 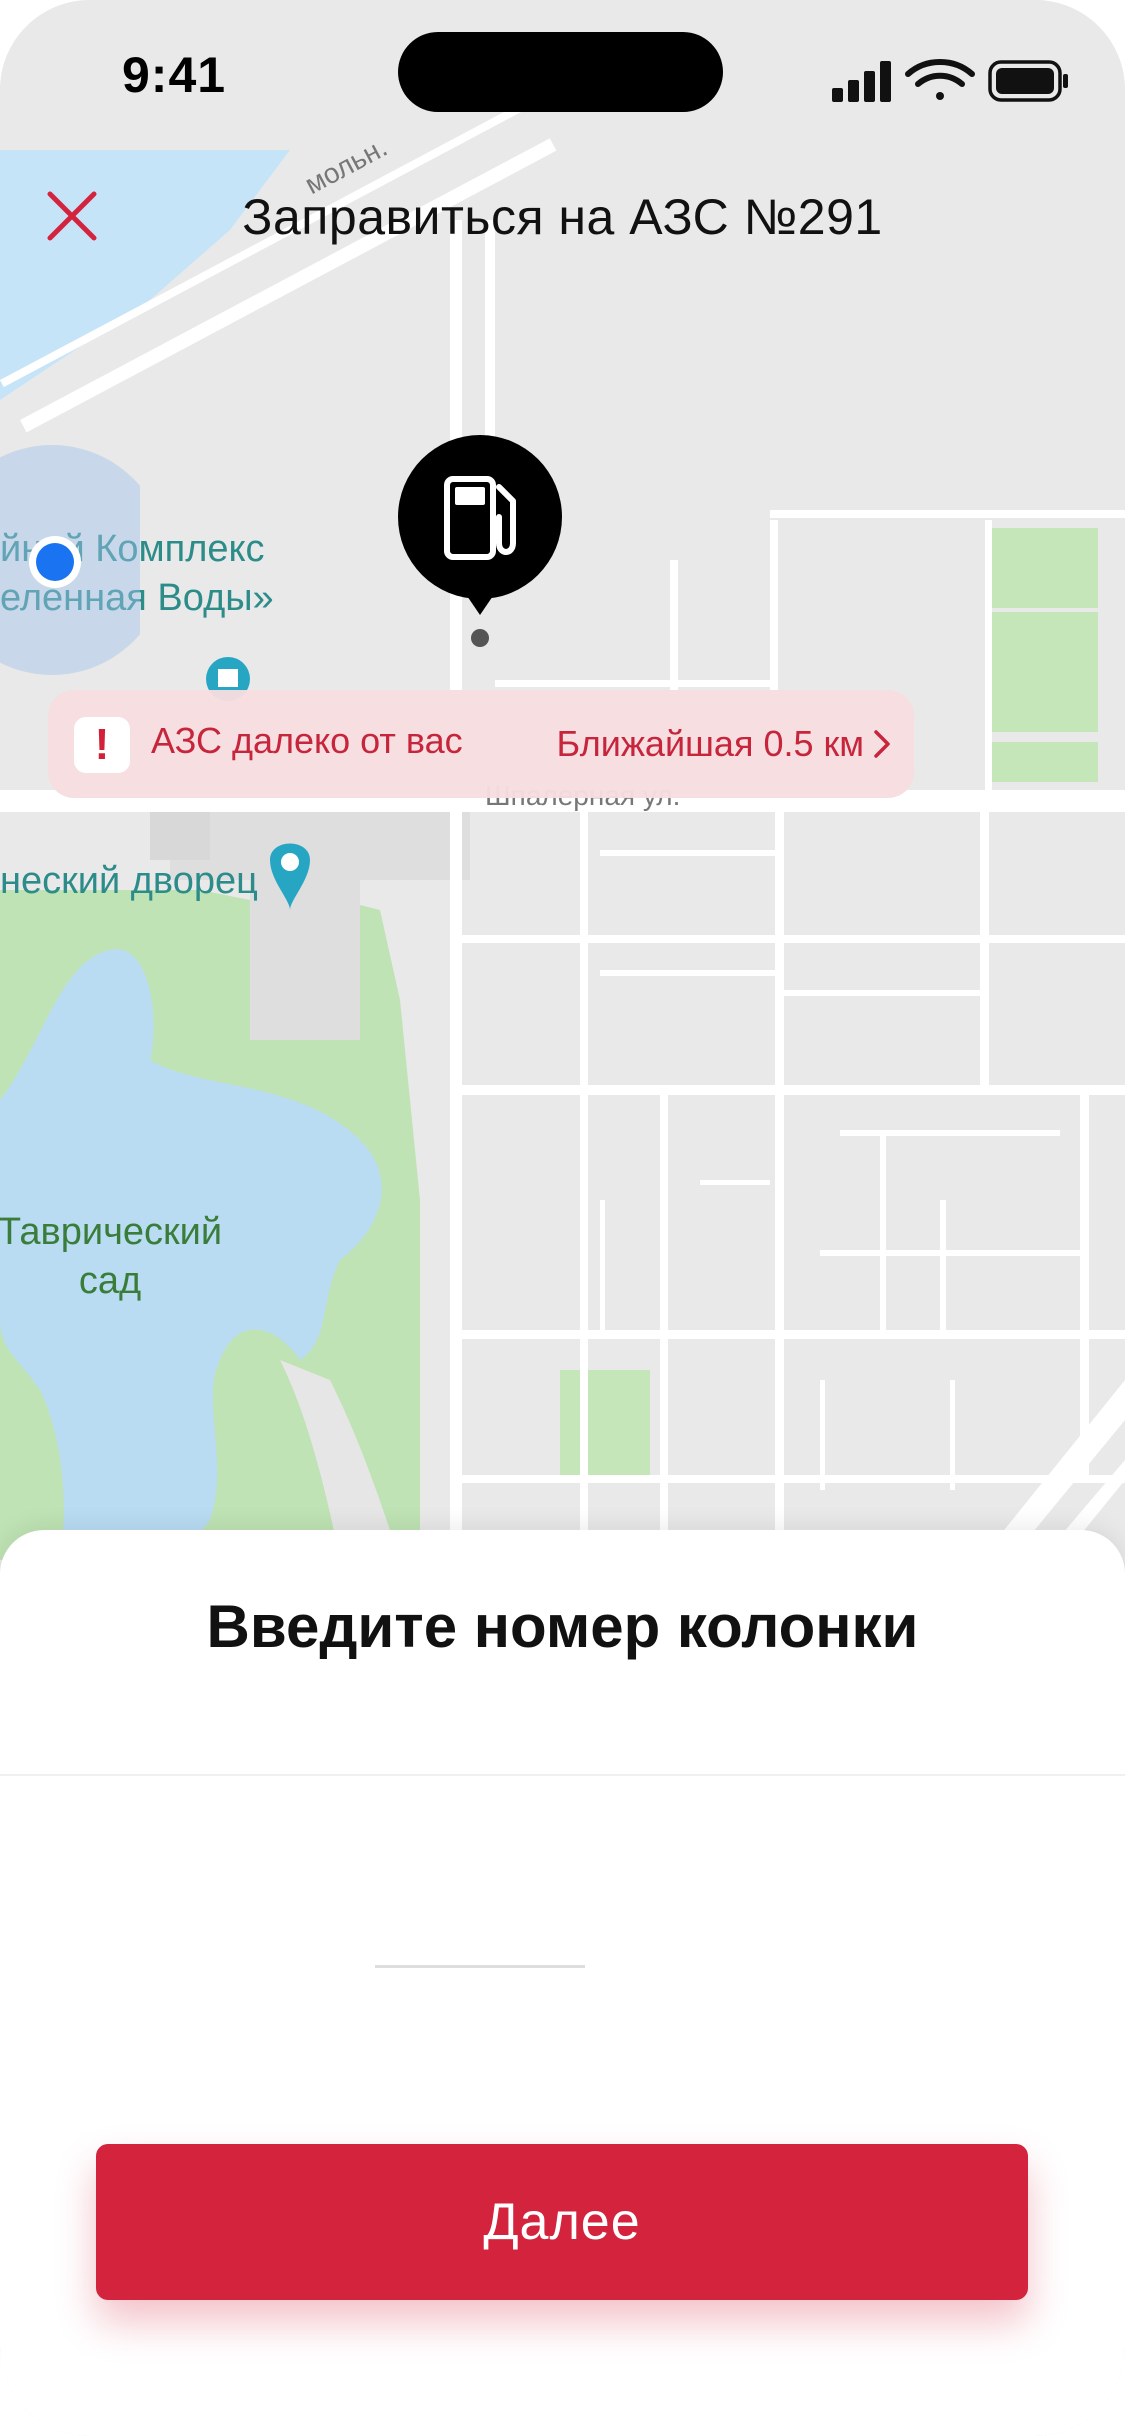 What do you see at coordinates (129, 881) in the screenshot?
I see `map-label-palace: неский дворец` at bounding box center [129, 881].